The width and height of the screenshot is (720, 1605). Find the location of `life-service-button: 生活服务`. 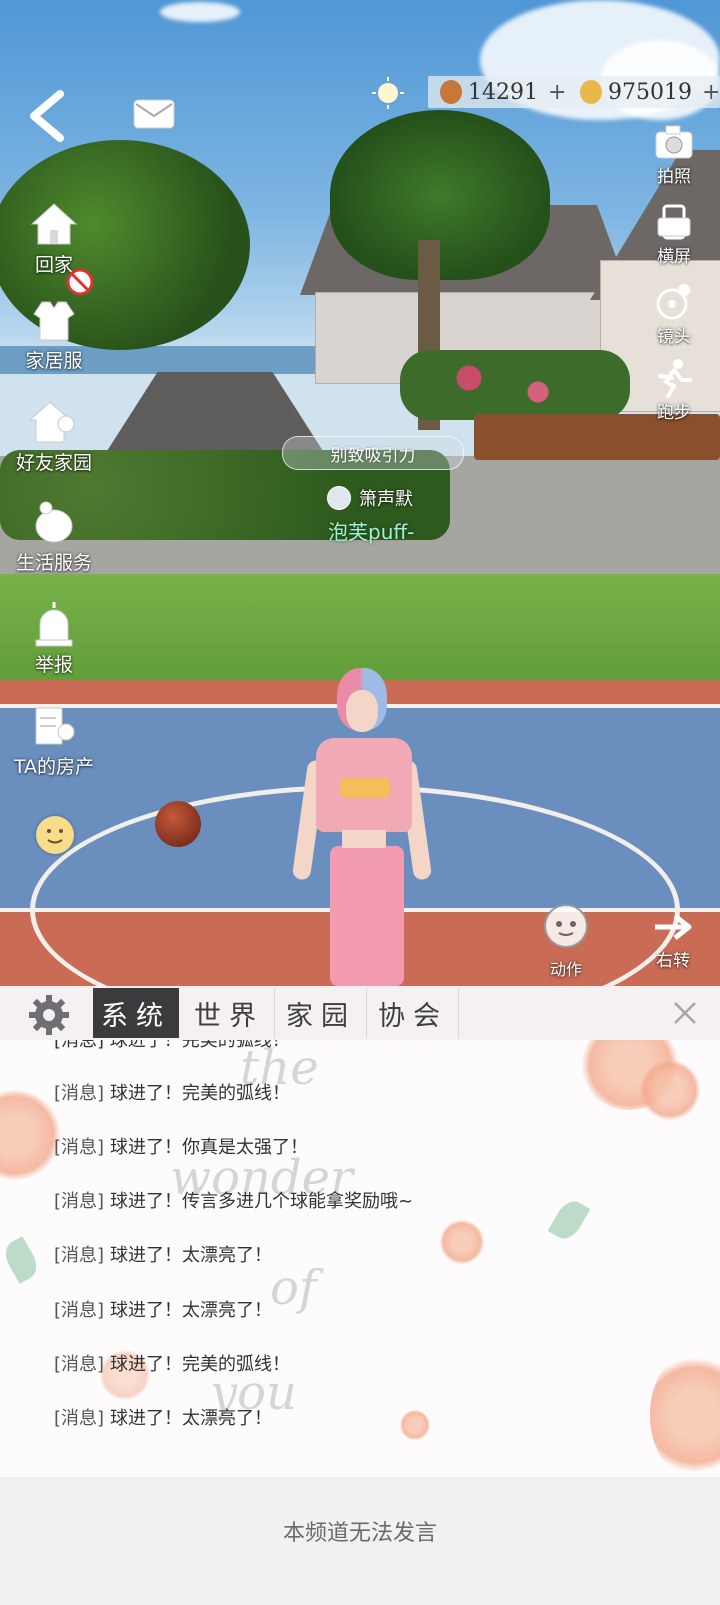

life-service-button: 生活服务 is located at coordinates (54, 536).